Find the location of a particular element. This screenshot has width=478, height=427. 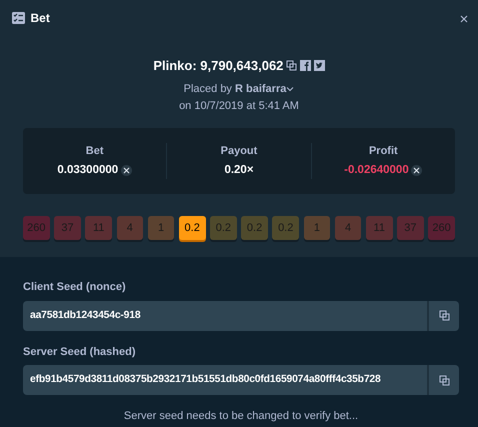

stat-label: Profit is located at coordinates (383, 150).